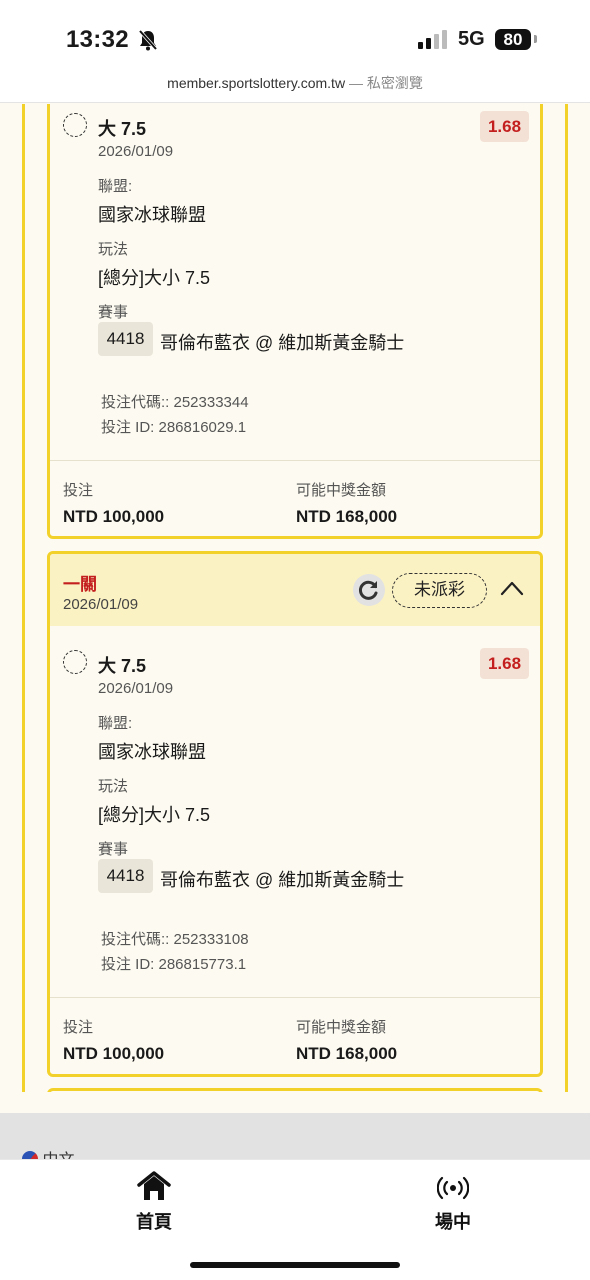  What do you see at coordinates (30, 1155) in the screenshot?
I see `taiwan-flag-icon` at bounding box center [30, 1155].